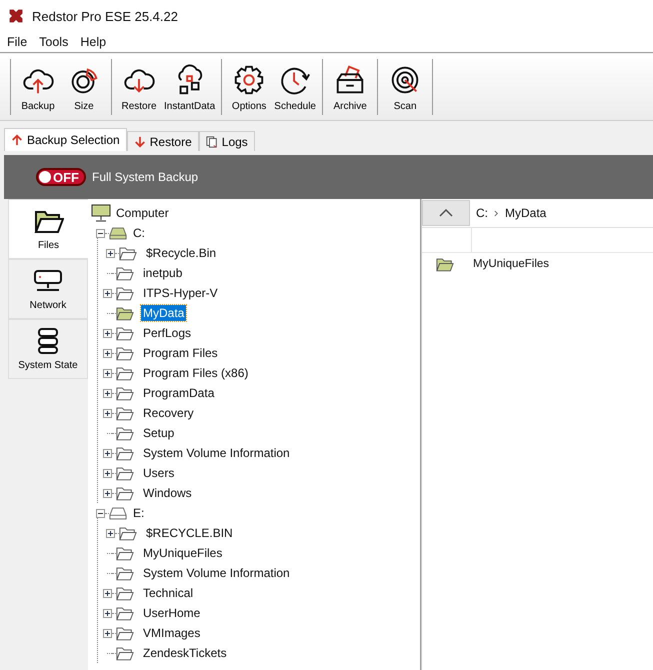  What do you see at coordinates (162, 273) in the screenshot?
I see `tree-item: inetpub` at bounding box center [162, 273].